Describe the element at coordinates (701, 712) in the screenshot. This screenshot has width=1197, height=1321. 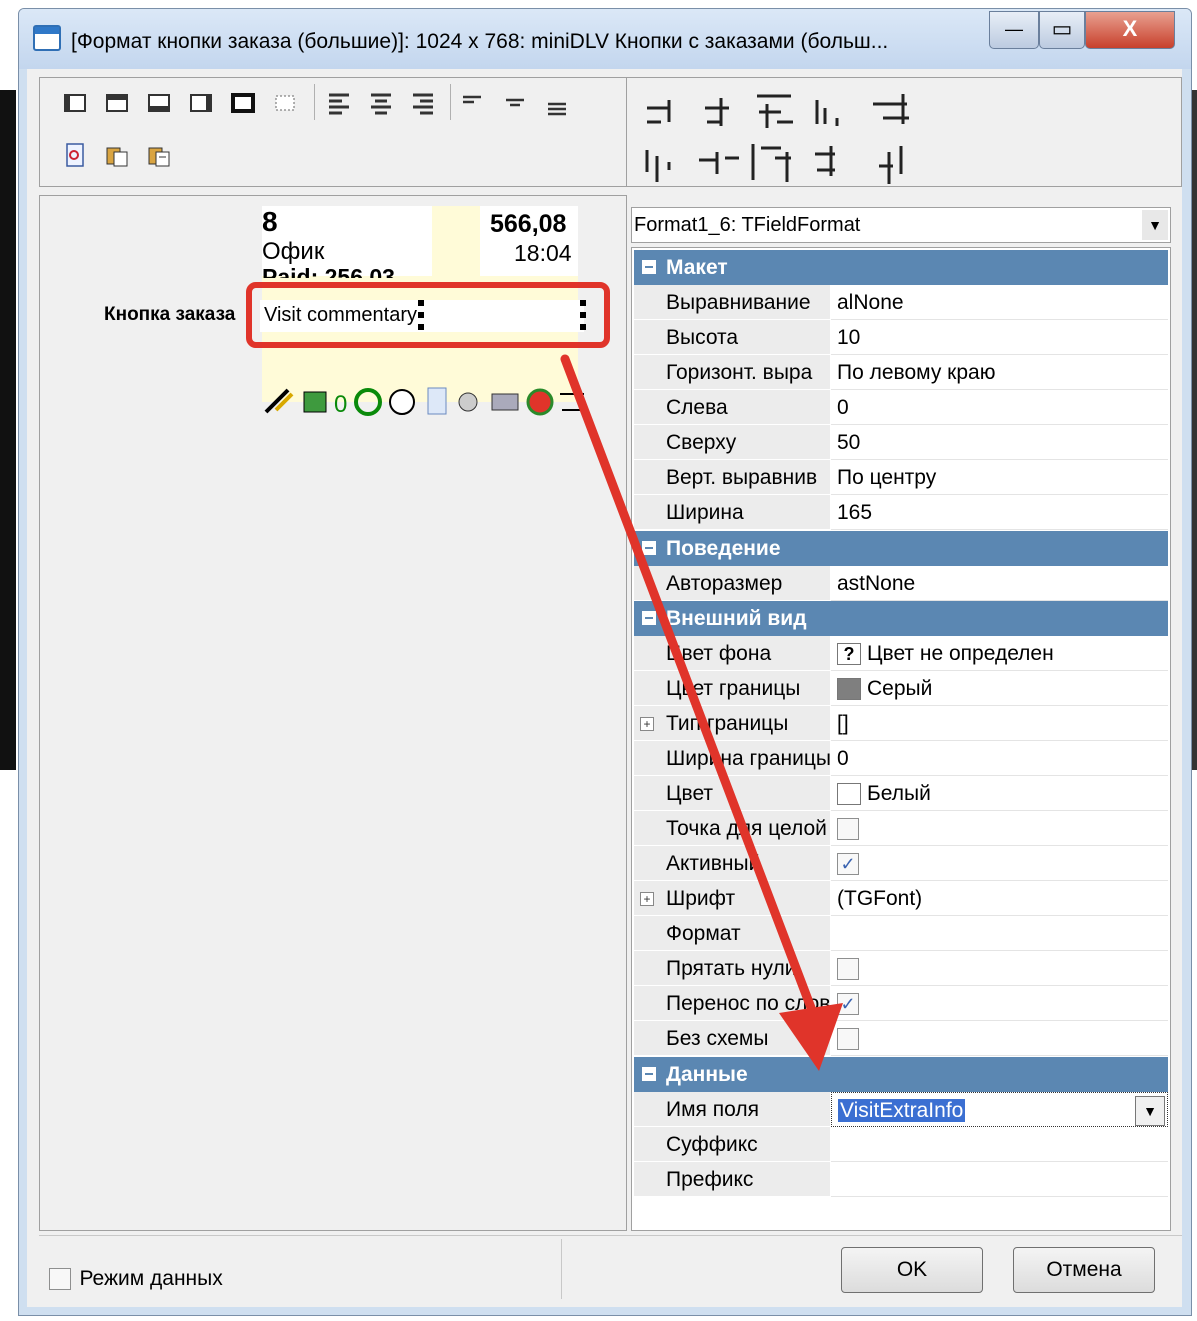
I see `annotation-arrow` at that location.